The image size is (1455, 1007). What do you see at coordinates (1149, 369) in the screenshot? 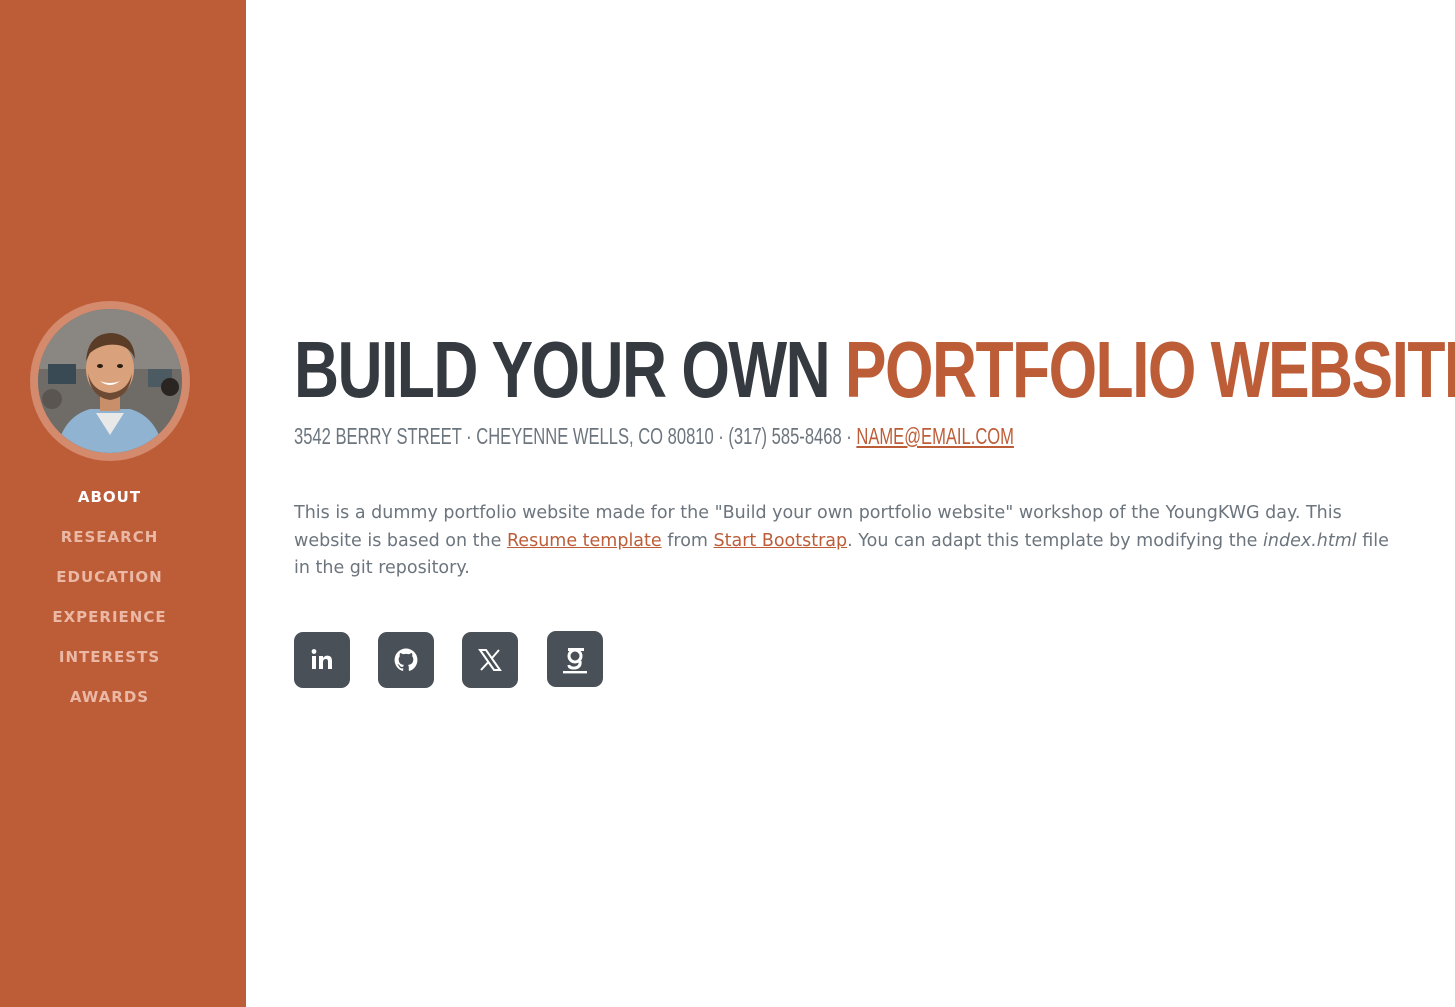
I see `title-accent: PORTFOLIO WEBSITE` at bounding box center [1149, 369].